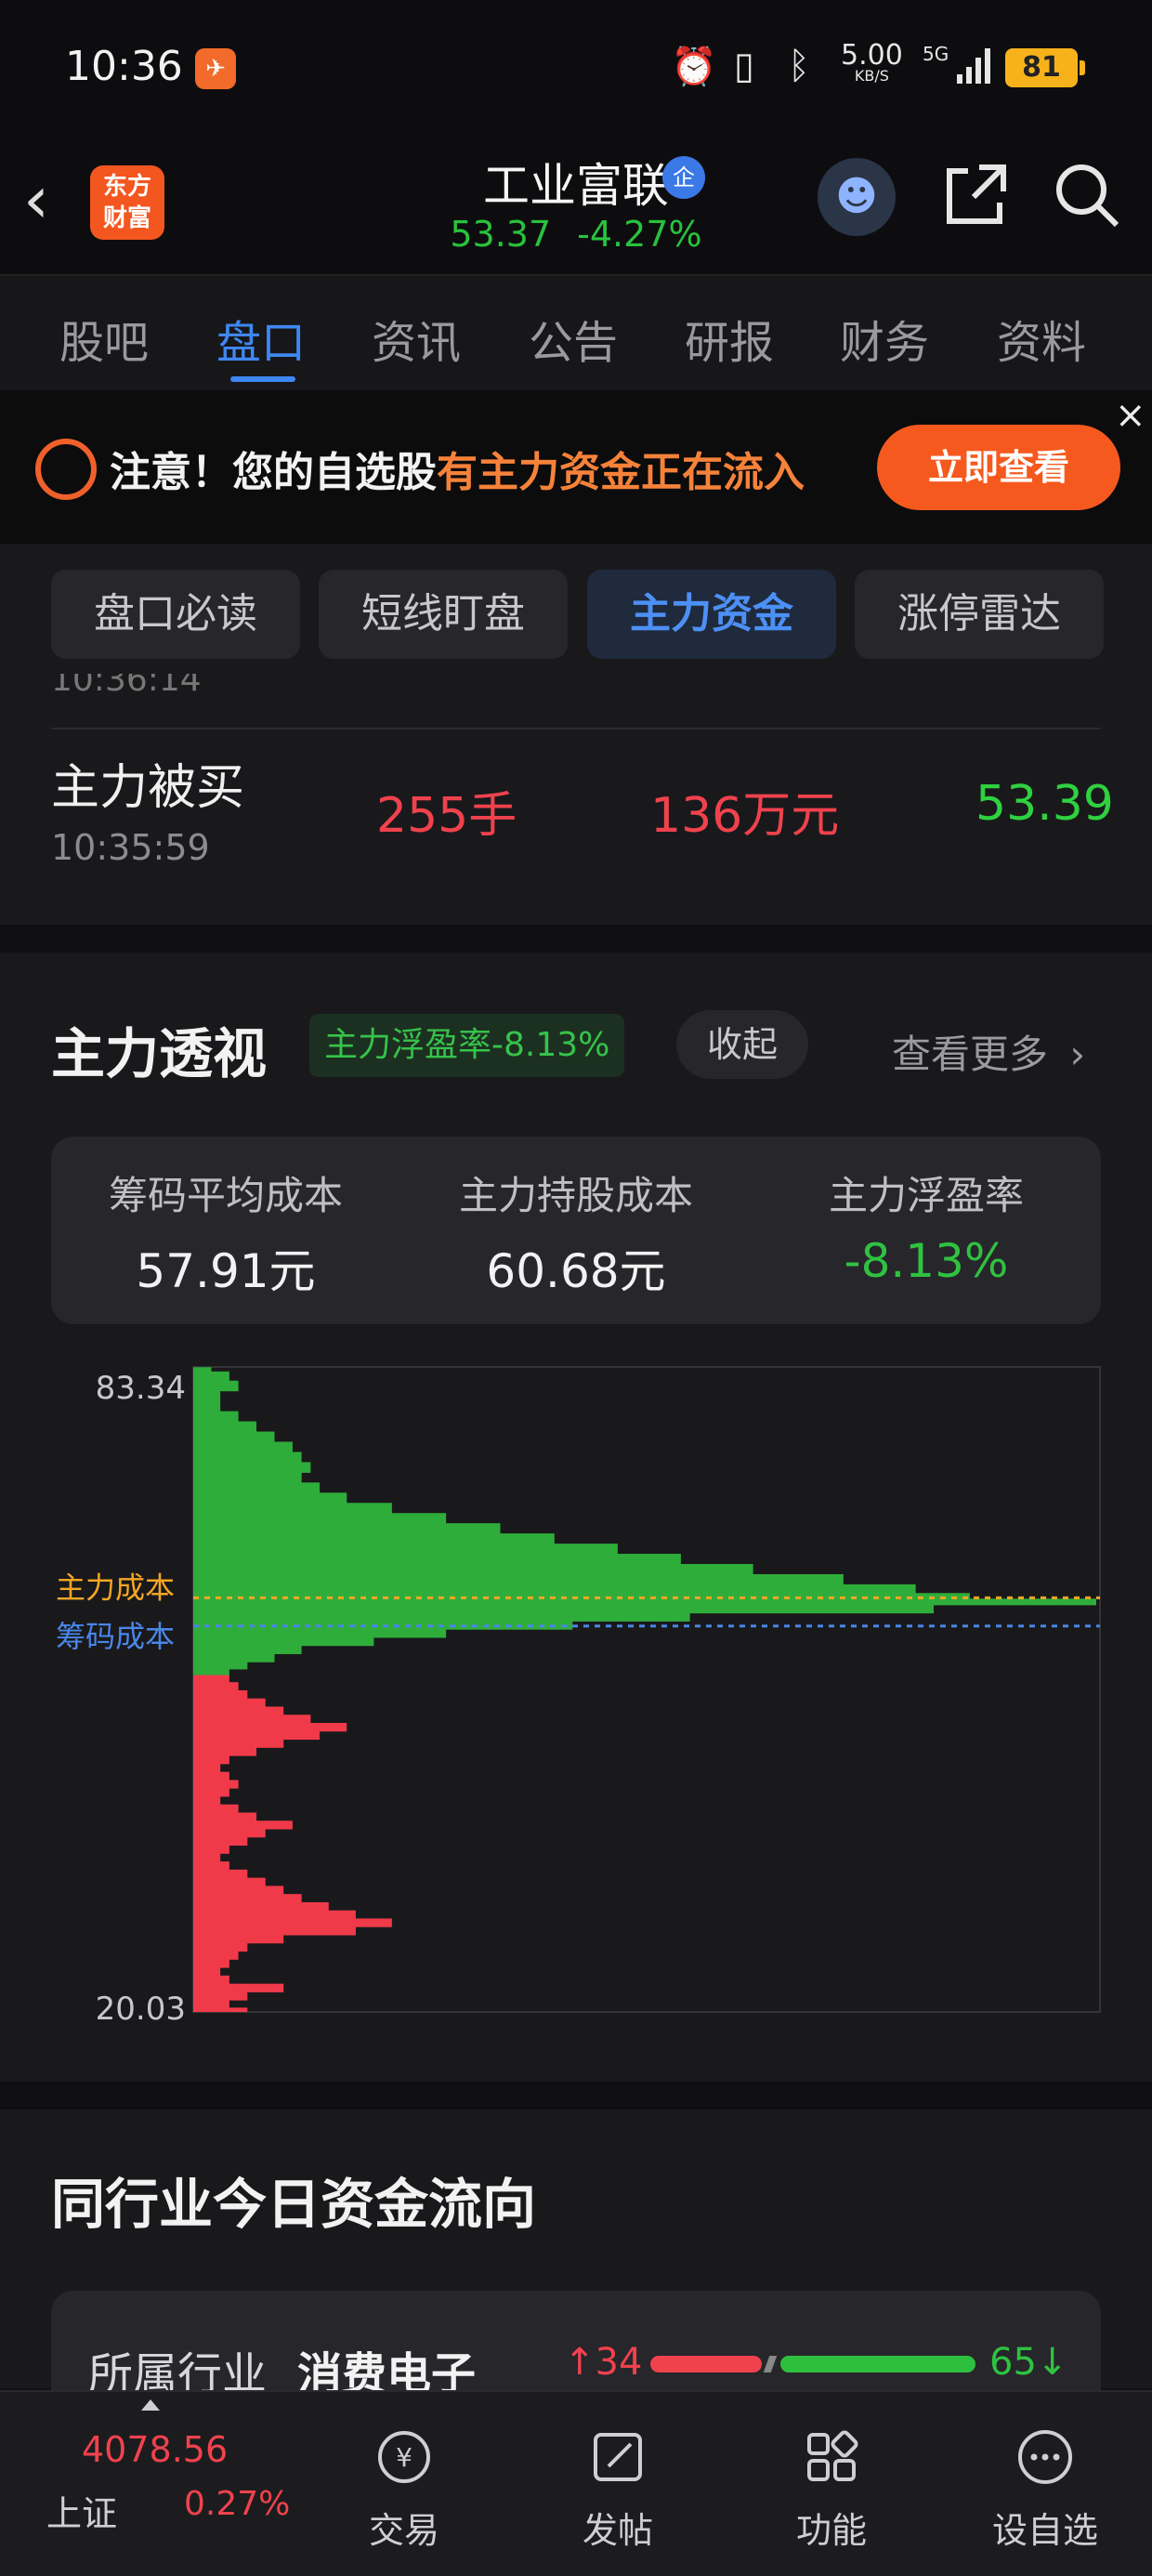 The height and width of the screenshot is (2576, 1152). What do you see at coordinates (926, 1226) in the screenshot?
I see `stat-profit-rate: 主力浮盈率 -8.13%` at bounding box center [926, 1226].